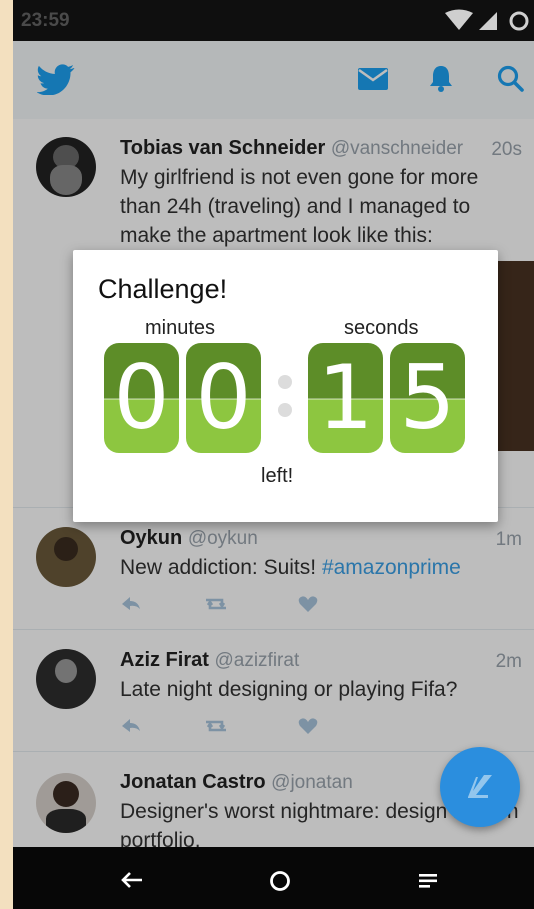 The width and height of the screenshot is (534, 909). I want to click on status-time: 23:59, so click(45, 20).